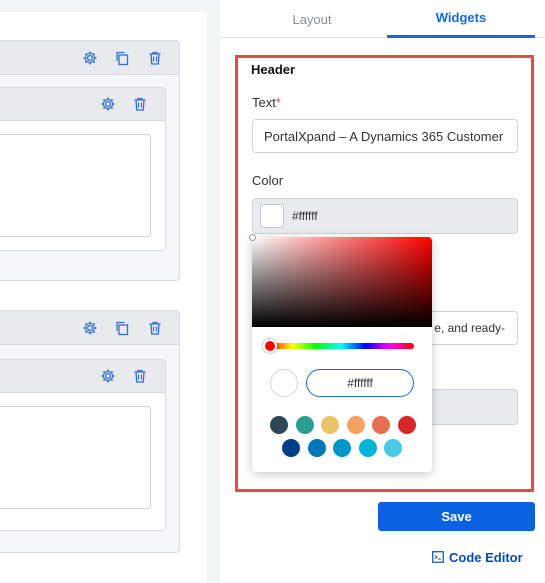 Image resolution: width=545 pixels, height=583 pixels. Describe the element at coordinates (461, 19) in the screenshot. I see `tab-widgets: Widgets` at that location.